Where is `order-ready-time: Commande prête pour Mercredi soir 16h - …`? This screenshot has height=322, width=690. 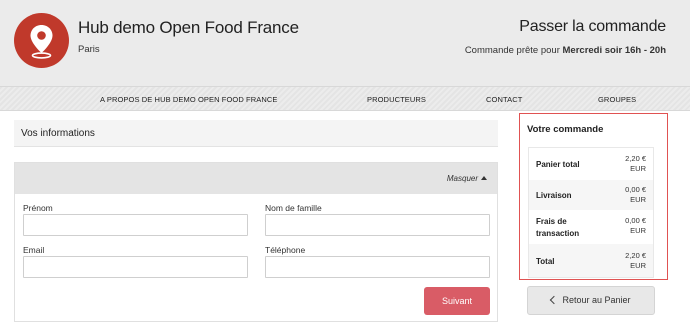 order-ready-time: Commande prête pour Mercredi soir 16h - … is located at coordinates (565, 50).